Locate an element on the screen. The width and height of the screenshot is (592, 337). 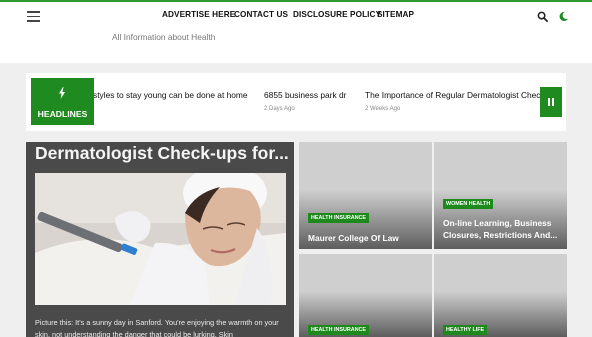
pause-icon is located at coordinates (549, 102).